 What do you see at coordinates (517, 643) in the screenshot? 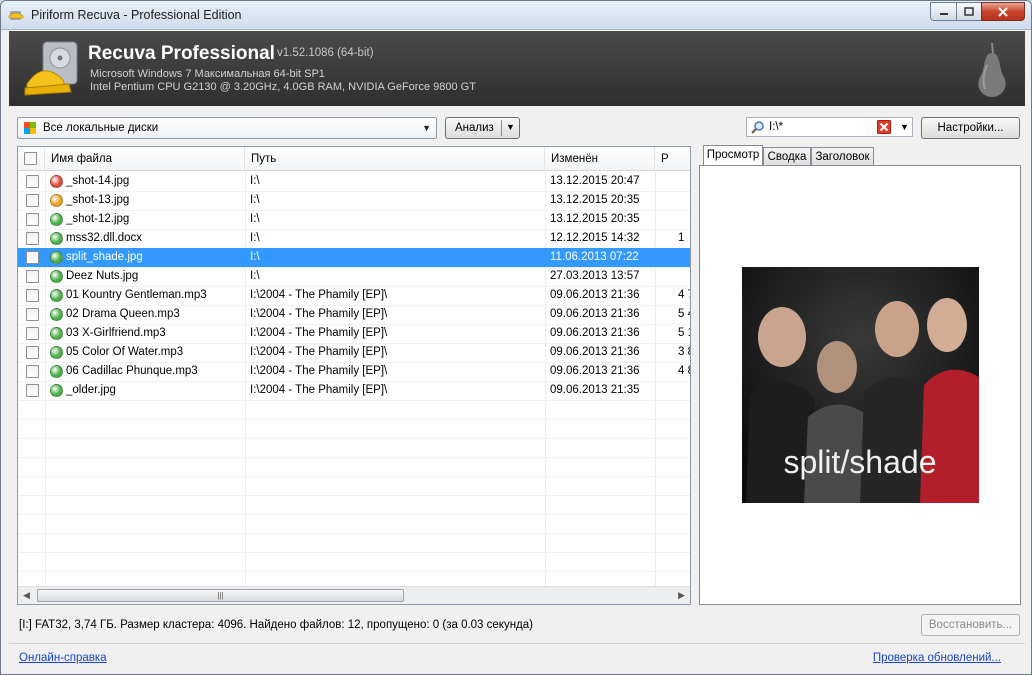
I see `footer-divider` at bounding box center [517, 643].